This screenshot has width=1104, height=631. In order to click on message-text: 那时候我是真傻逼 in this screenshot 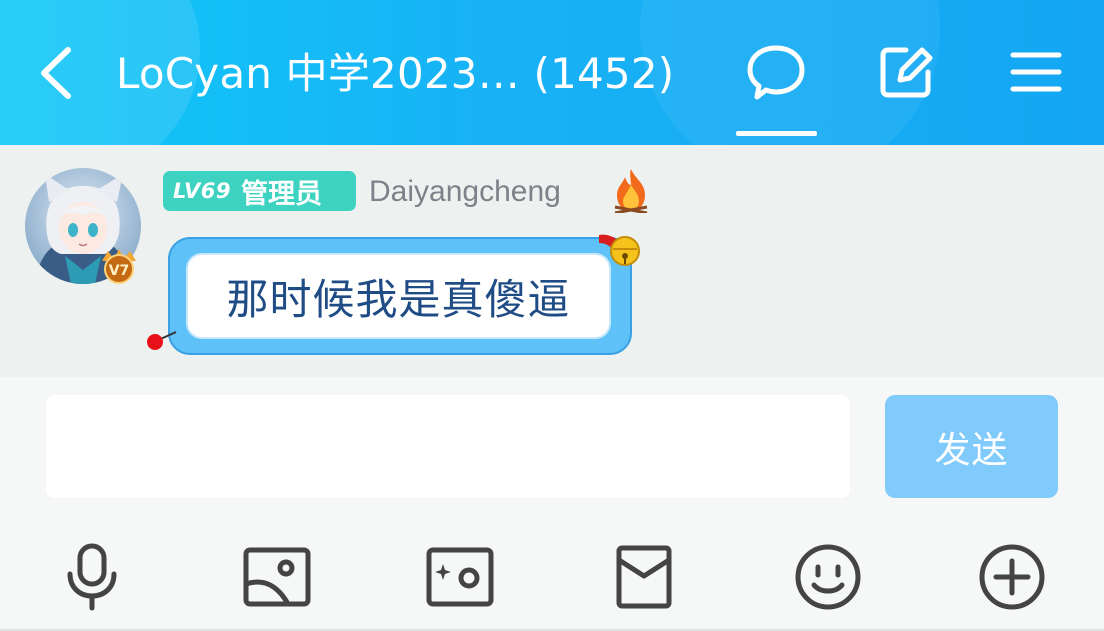, I will do `click(398, 299)`.